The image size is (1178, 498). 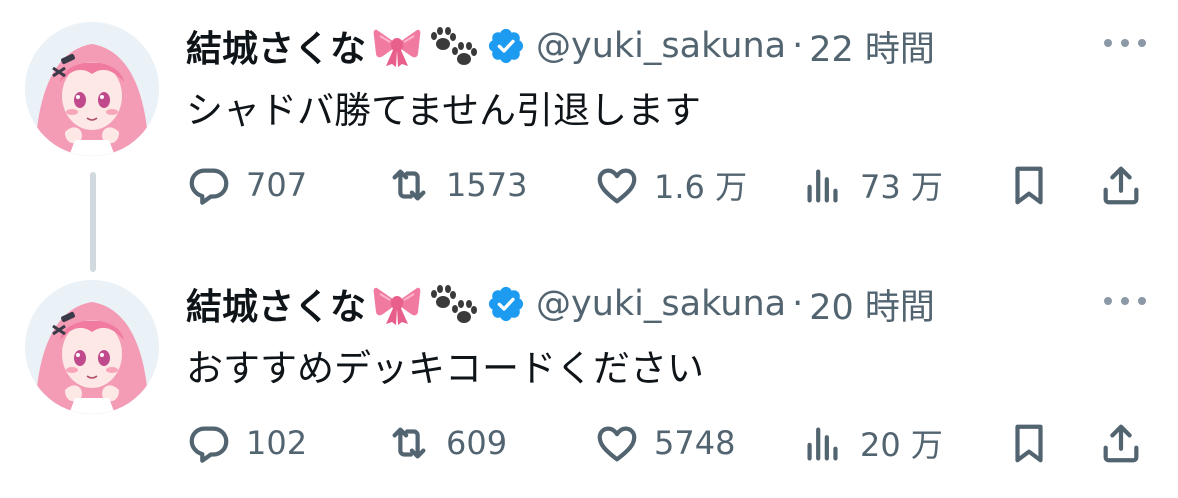 I want to click on views-button: 20 万, so click(x=871, y=443).